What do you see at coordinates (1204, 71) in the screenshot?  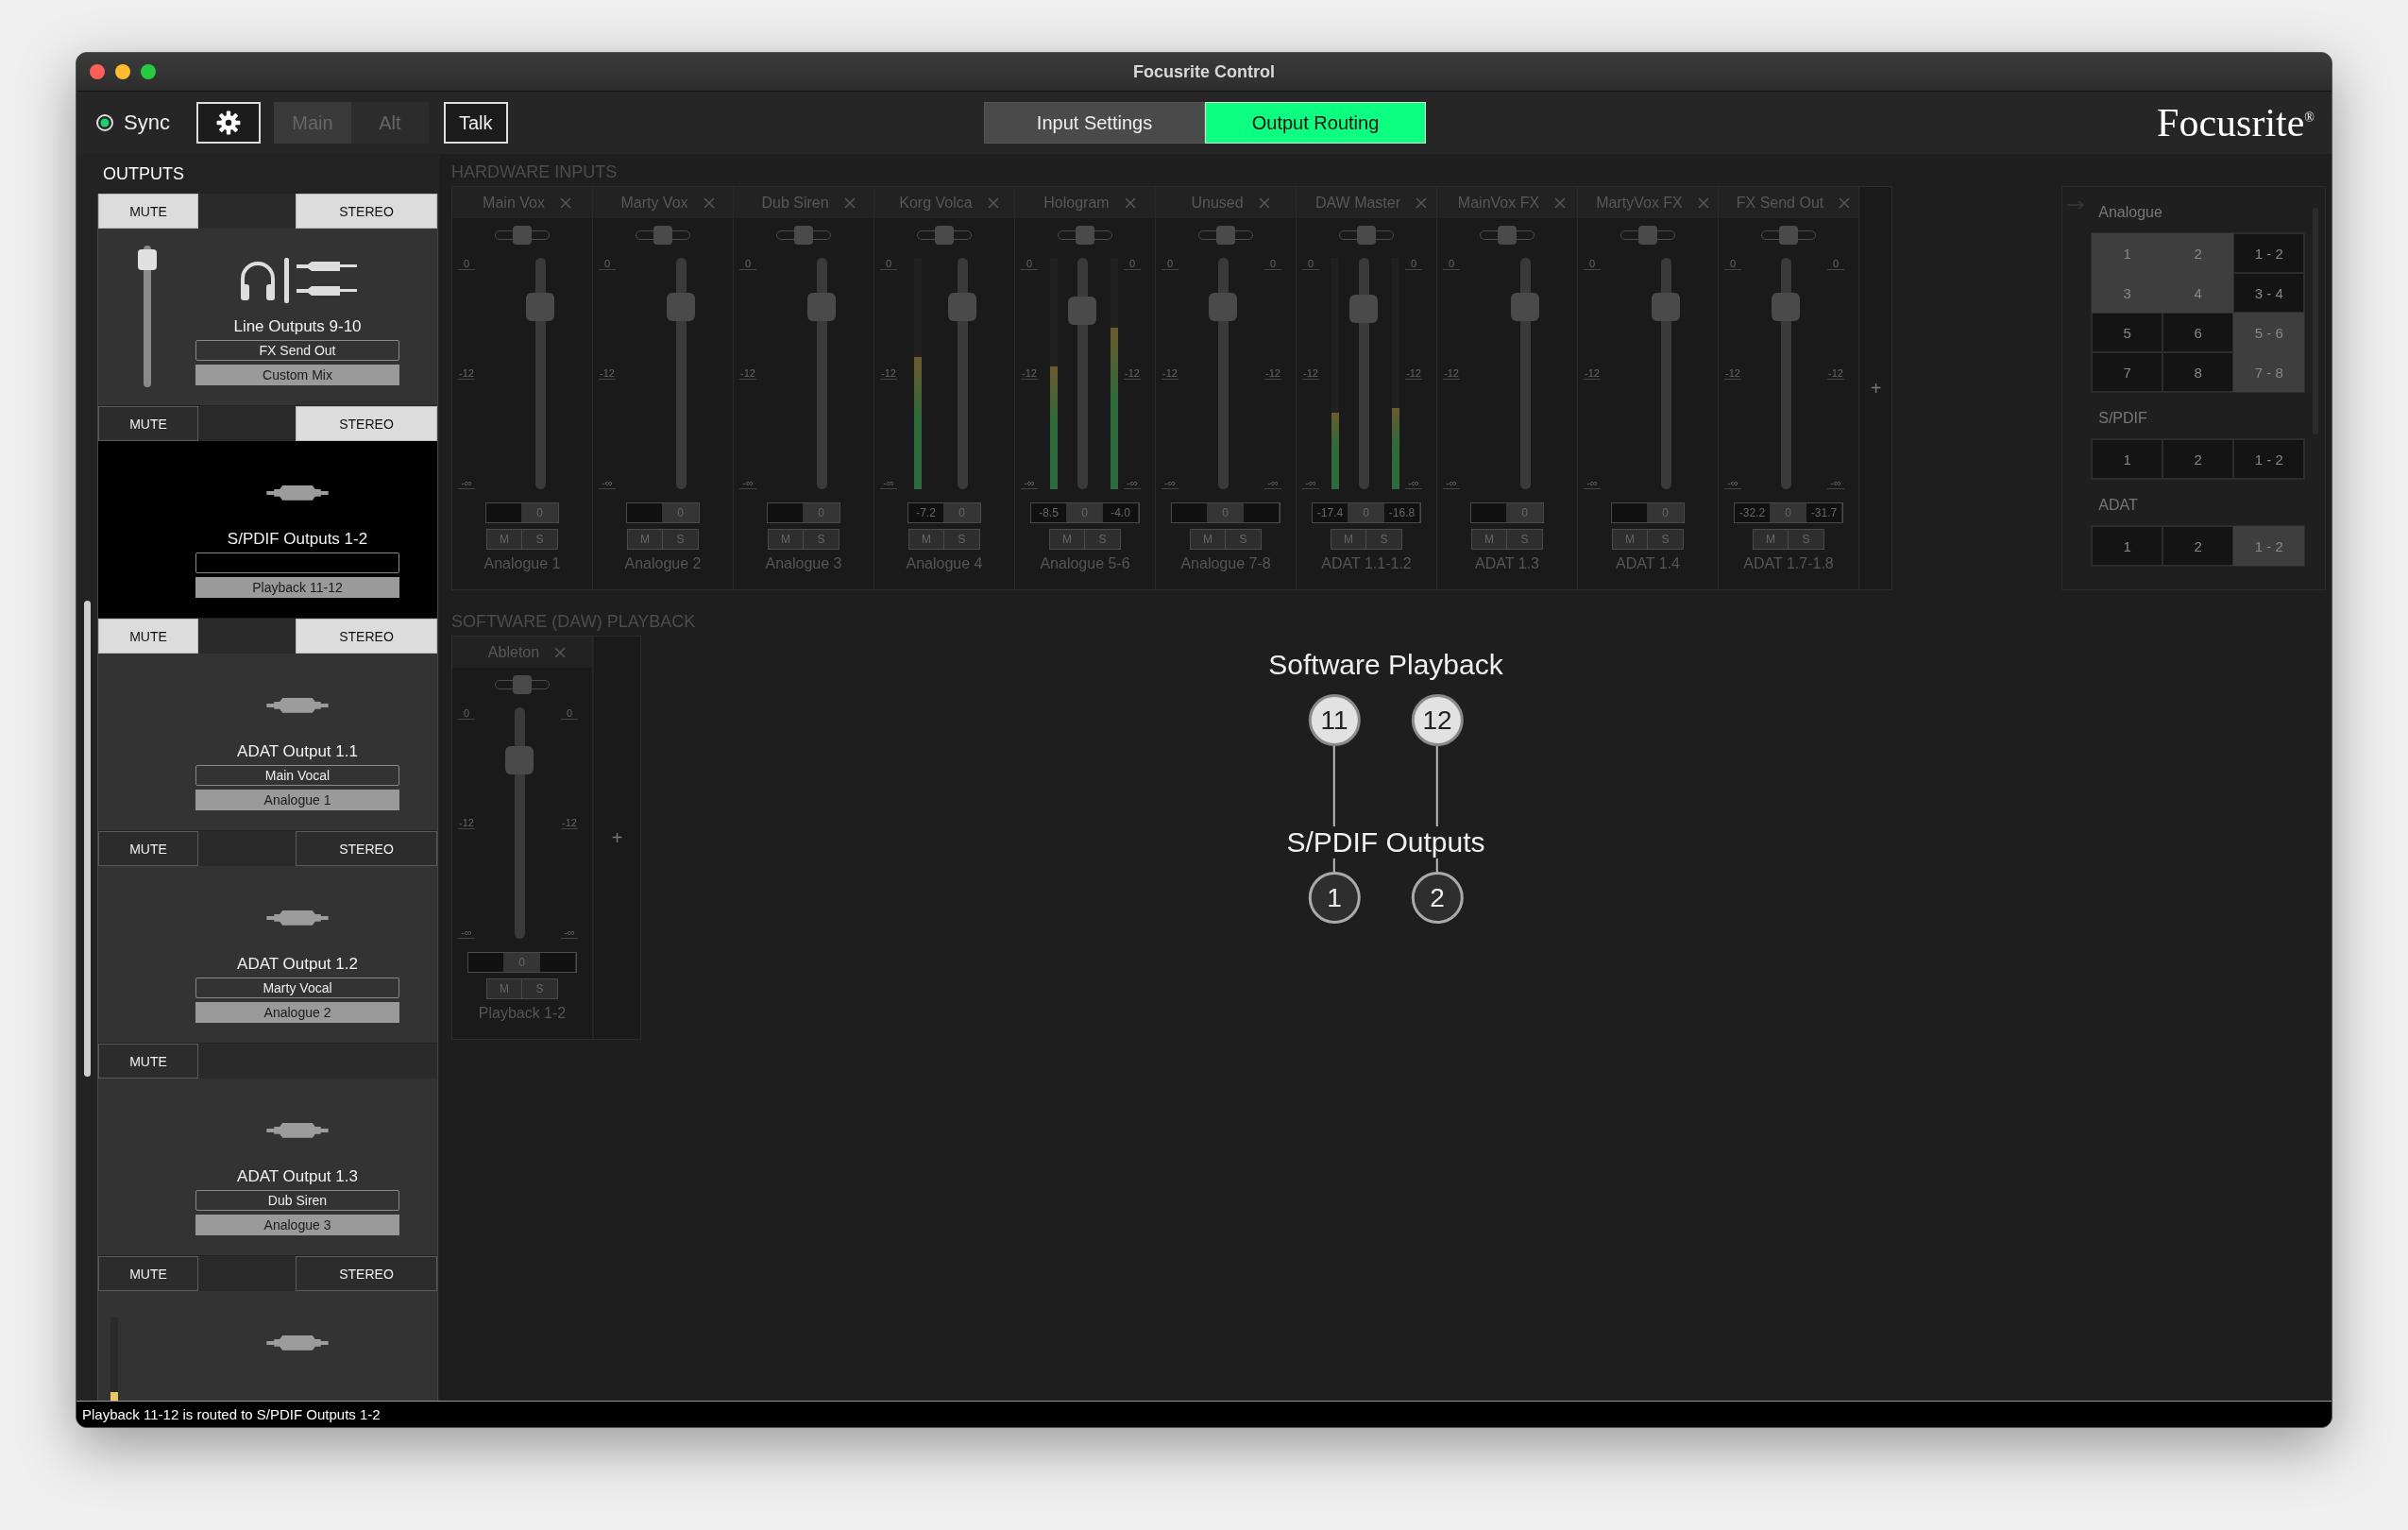 I see `window-title: Focusrite Control` at bounding box center [1204, 71].